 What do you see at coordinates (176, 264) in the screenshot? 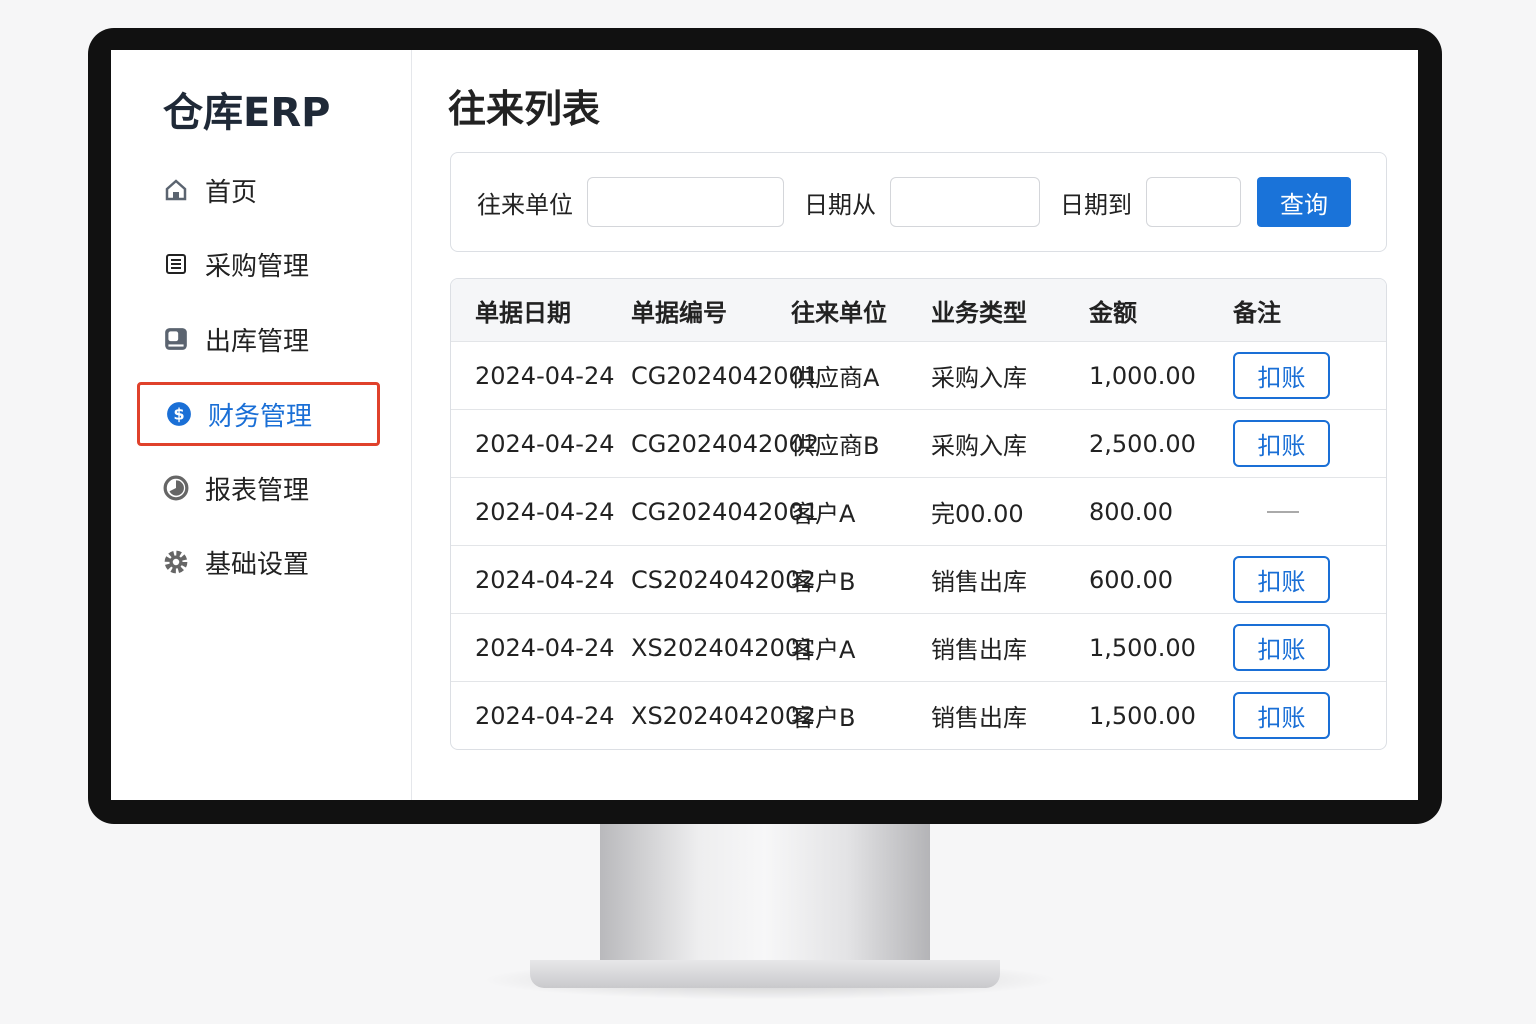
I see `list-icon` at bounding box center [176, 264].